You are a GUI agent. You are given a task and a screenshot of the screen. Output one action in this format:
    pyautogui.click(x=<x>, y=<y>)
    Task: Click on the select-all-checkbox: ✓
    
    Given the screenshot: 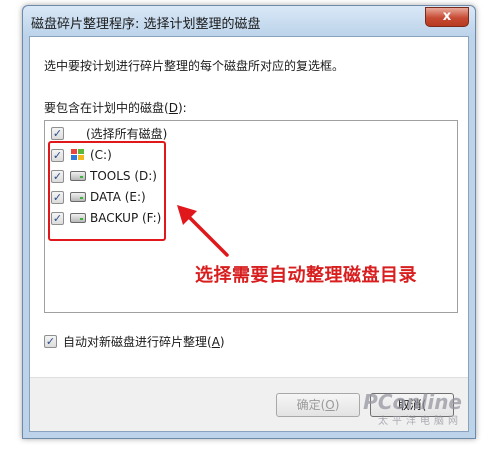 What is the action you would take?
    pyautogui.click(x=57, y=133)
    